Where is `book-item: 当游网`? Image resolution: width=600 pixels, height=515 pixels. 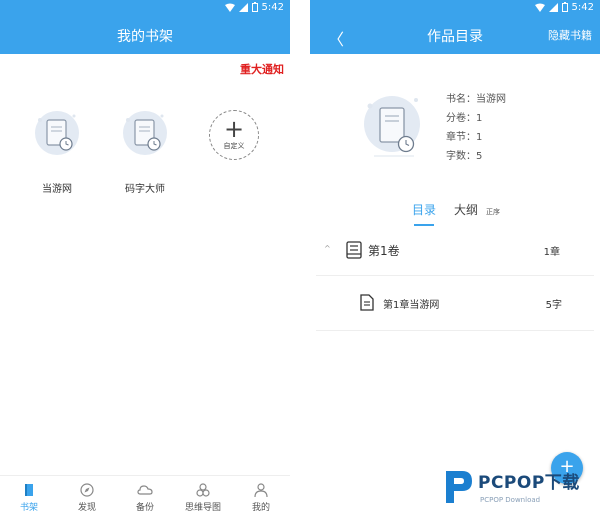 book-item: 当游网 is located at coordinates (57, 150).